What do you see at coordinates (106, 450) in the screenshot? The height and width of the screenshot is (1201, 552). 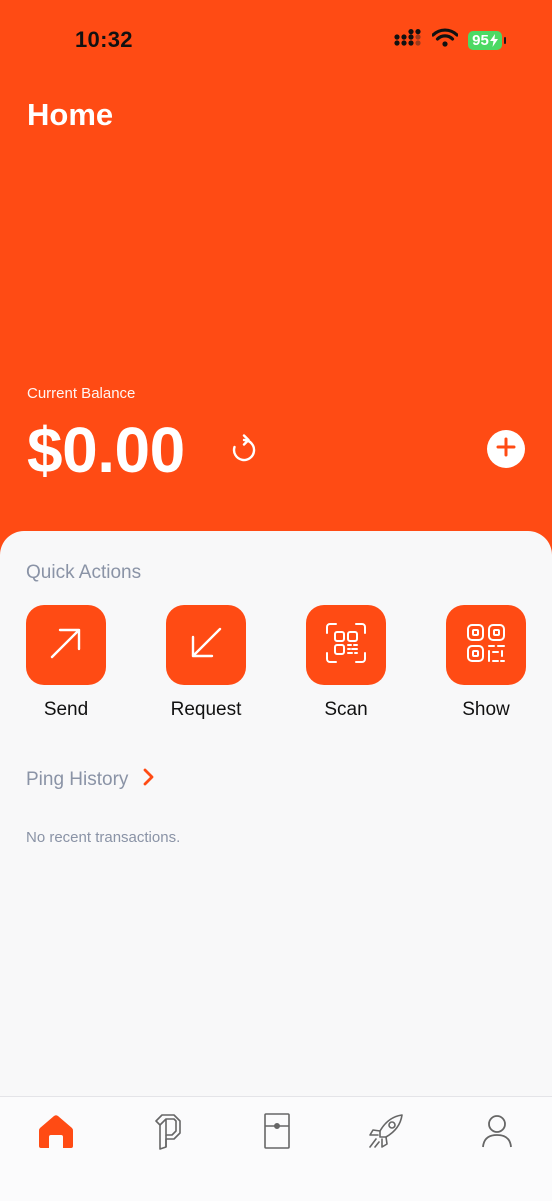 I see `balance-amount: $0.00` at bounding box center [106, 450].